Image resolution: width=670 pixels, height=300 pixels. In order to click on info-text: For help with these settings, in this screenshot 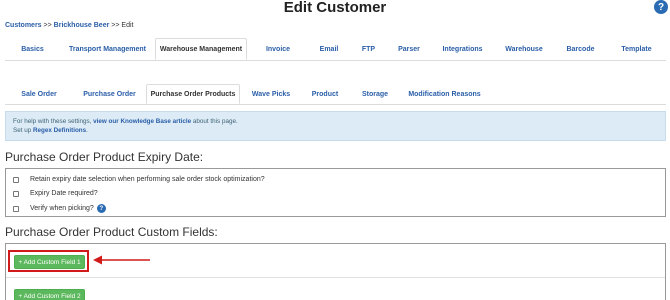, I will do `click(52, 121)`.